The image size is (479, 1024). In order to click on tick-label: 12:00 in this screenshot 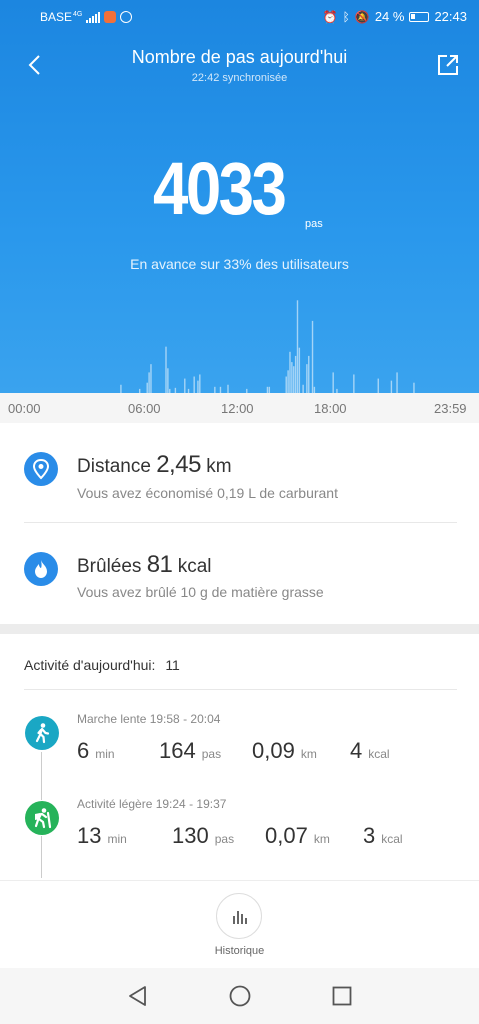, I will do `click(237, 408)`.